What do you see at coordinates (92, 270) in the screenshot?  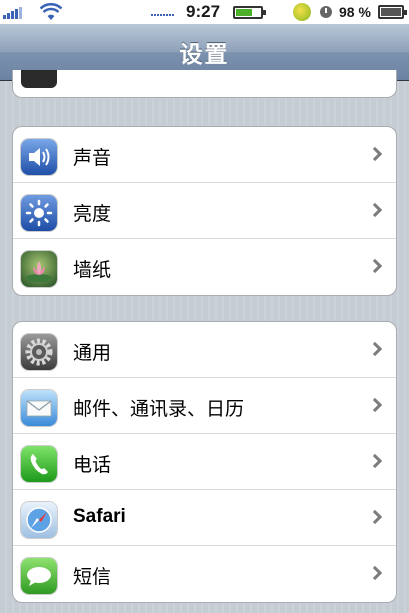 I see `settings-row-label: 墙纸` at bounding box center [92, 270].